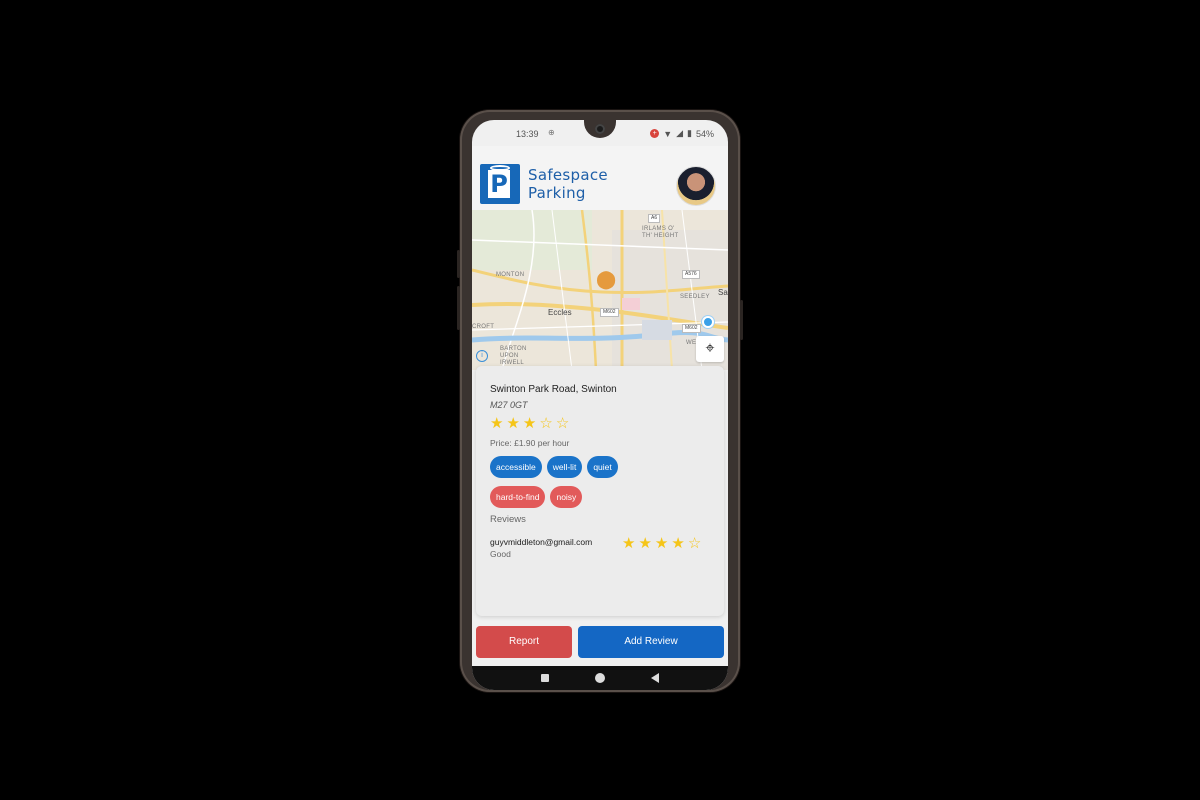  Describe the element at coordinates (530, 443) in the screenshot. I see `spot-price: Price: £1.90 per hour` at that location.